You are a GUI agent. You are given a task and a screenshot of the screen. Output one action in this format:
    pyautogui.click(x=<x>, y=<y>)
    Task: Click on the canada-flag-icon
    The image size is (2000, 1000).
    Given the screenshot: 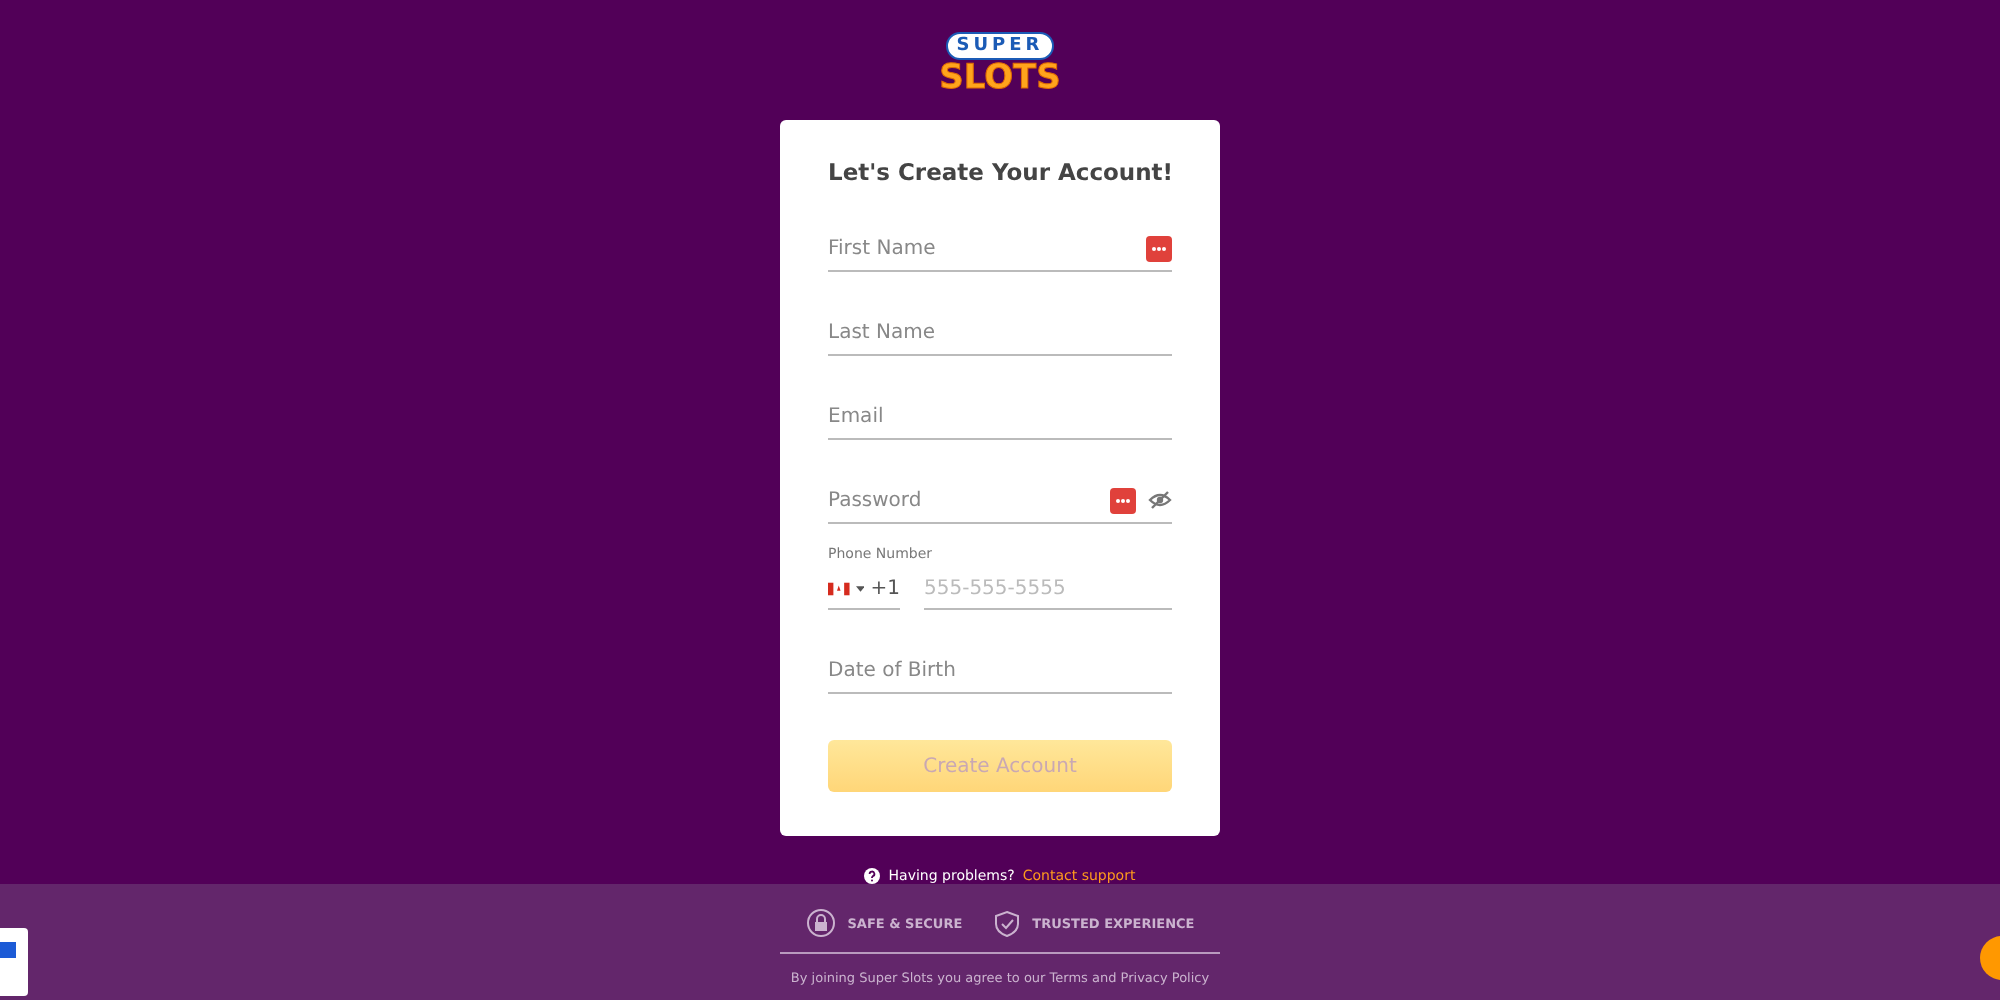 What is the action you would take?
    pyautogui.click(x=839, y=588)
    